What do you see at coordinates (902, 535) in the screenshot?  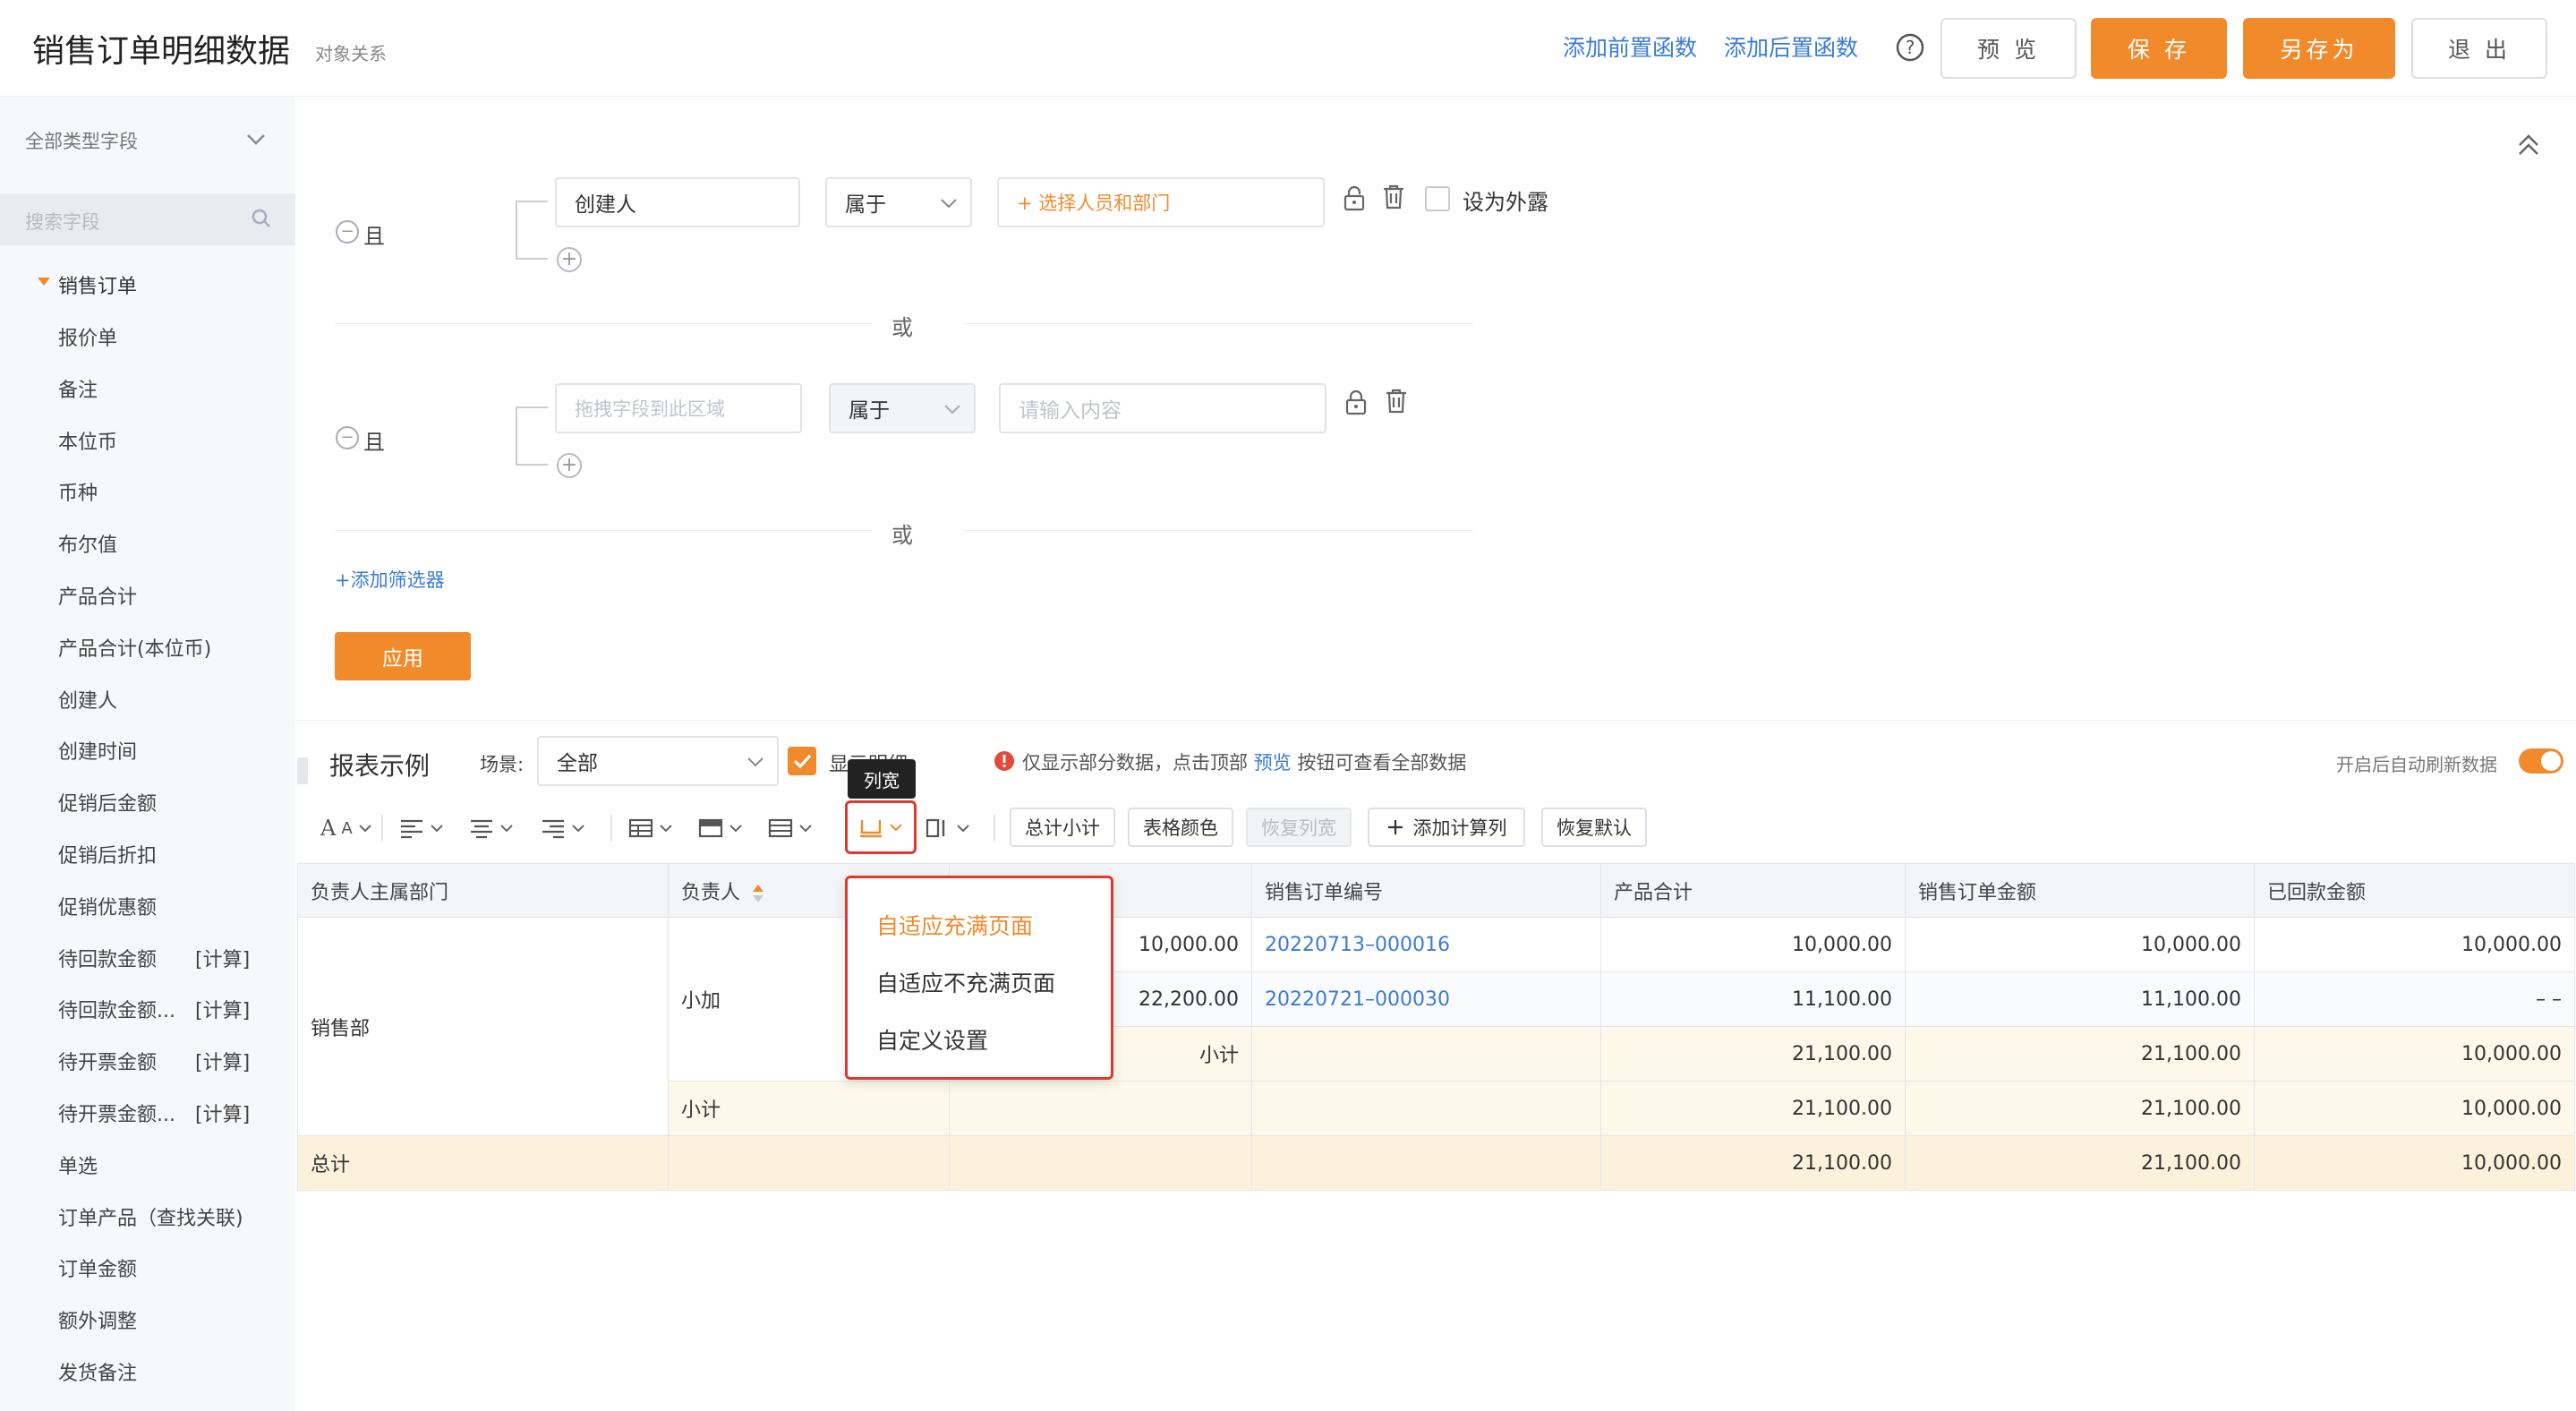 I see `or-label-2: 或` at bounding box center [902, 535].